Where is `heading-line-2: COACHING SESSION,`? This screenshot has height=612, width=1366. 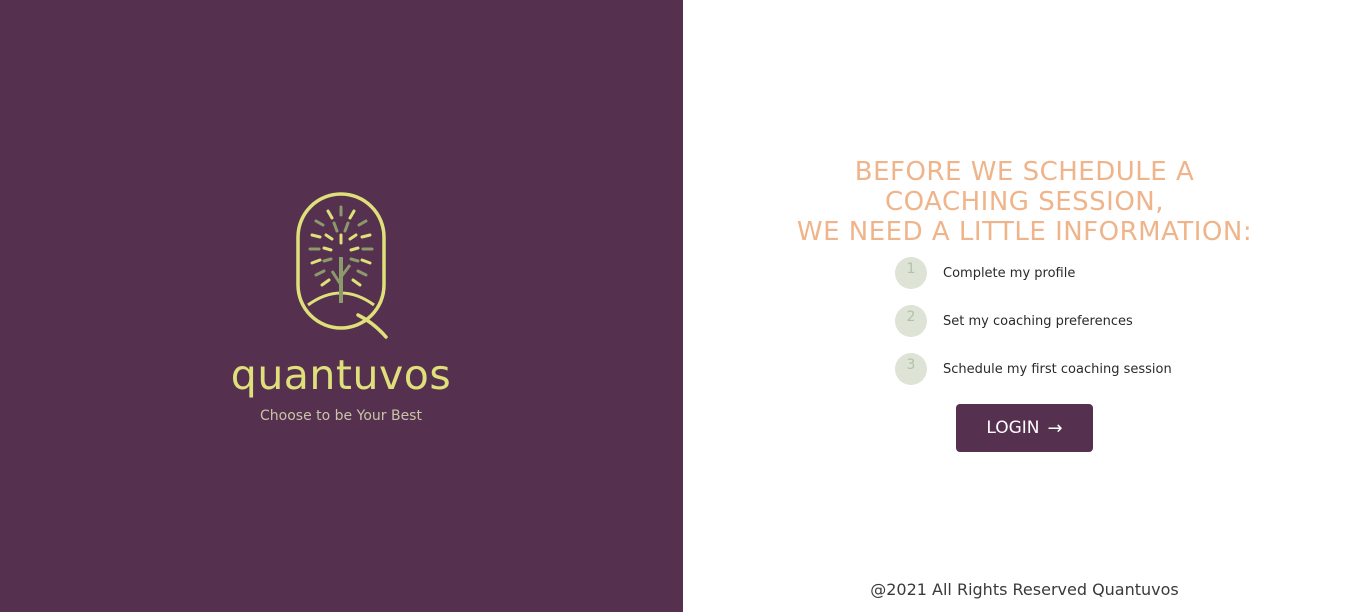 heading-line-2: COACHING SESSION, is located at coordinates (1024, 202).